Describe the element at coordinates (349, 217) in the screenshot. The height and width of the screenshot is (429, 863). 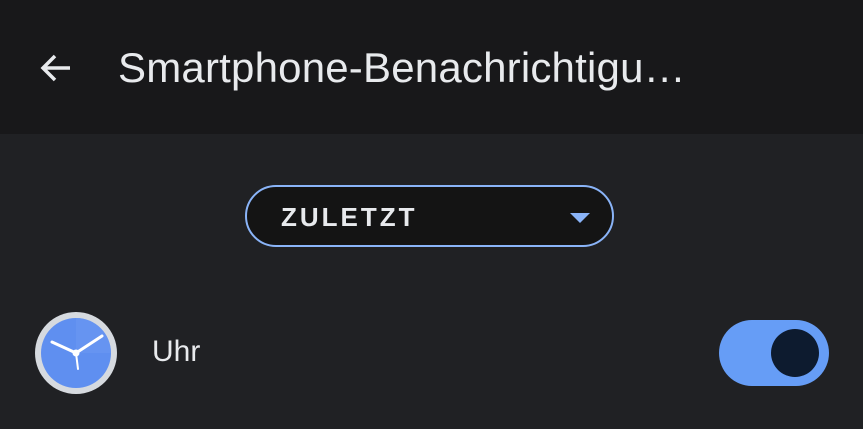
I see `filter-selected-label: ZULETZT` at that location.